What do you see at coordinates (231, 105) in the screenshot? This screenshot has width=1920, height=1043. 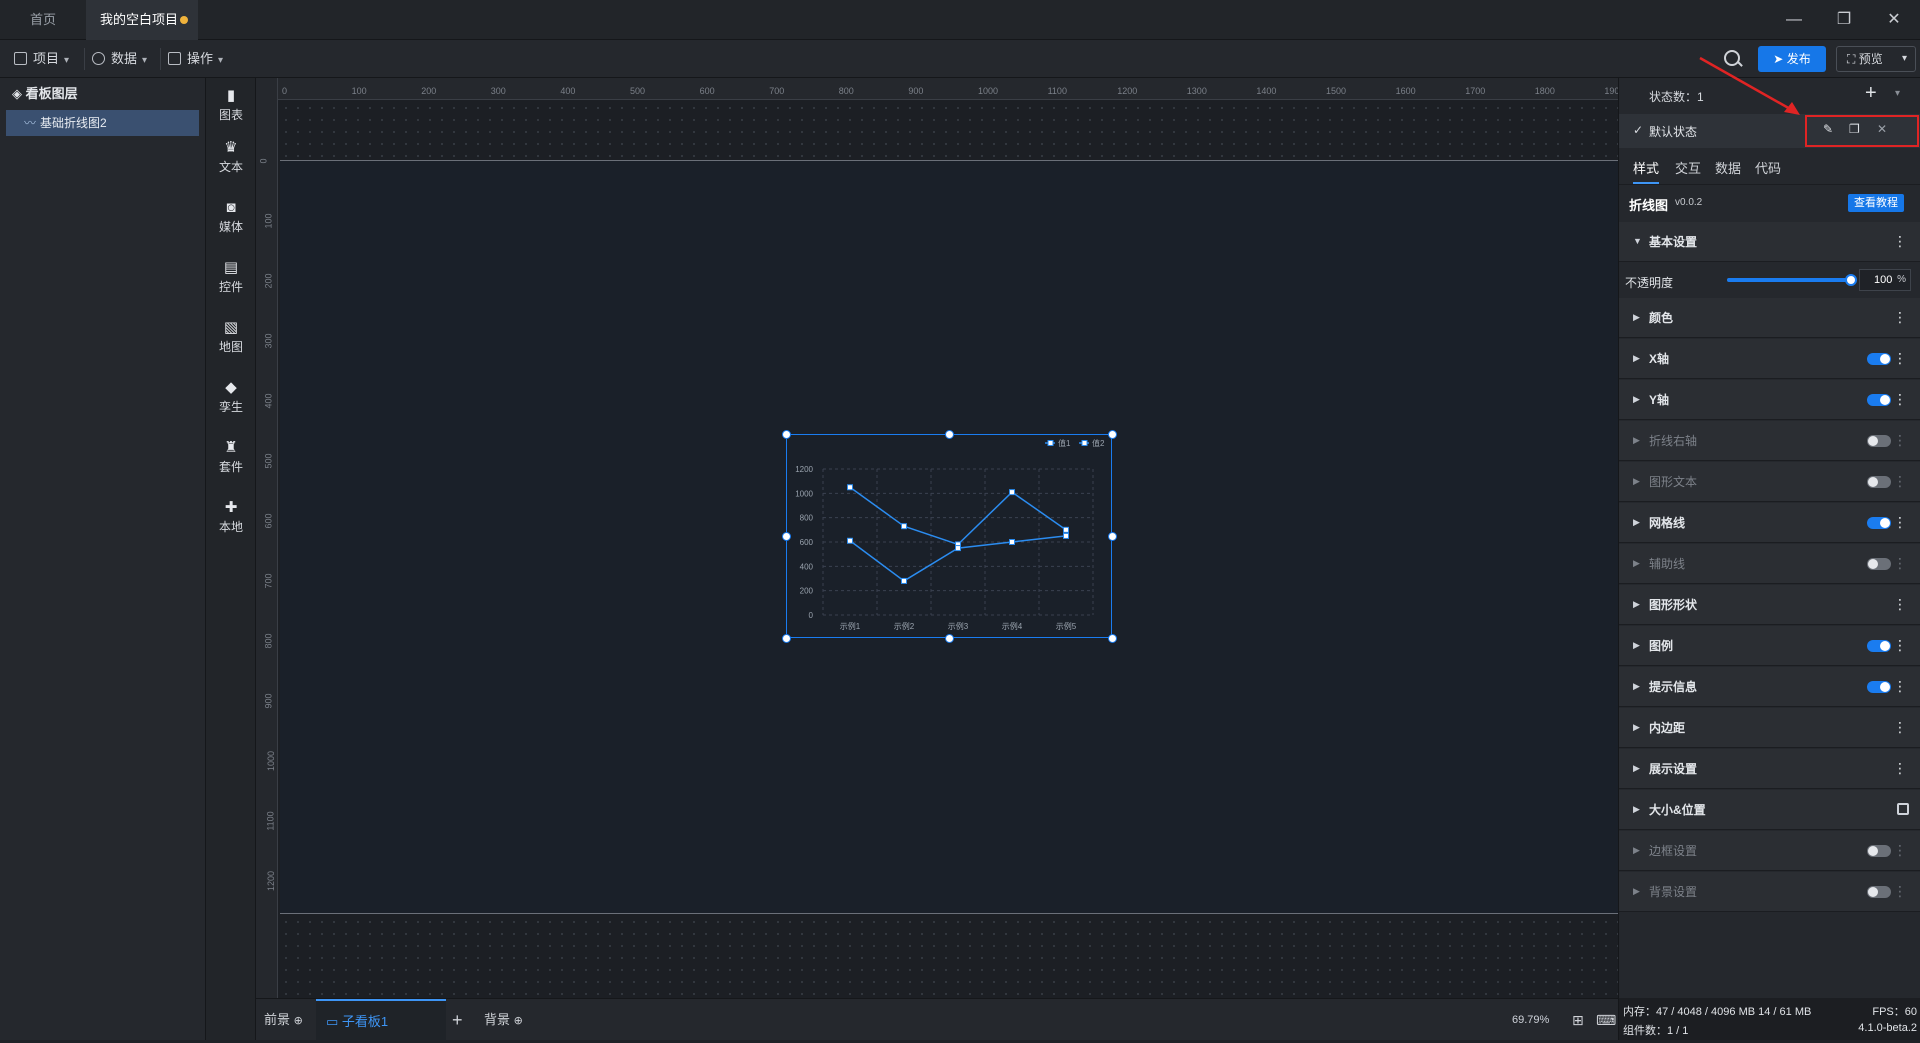 I see `component-chart: ▮ 图表` at bounding box center [231, 105].